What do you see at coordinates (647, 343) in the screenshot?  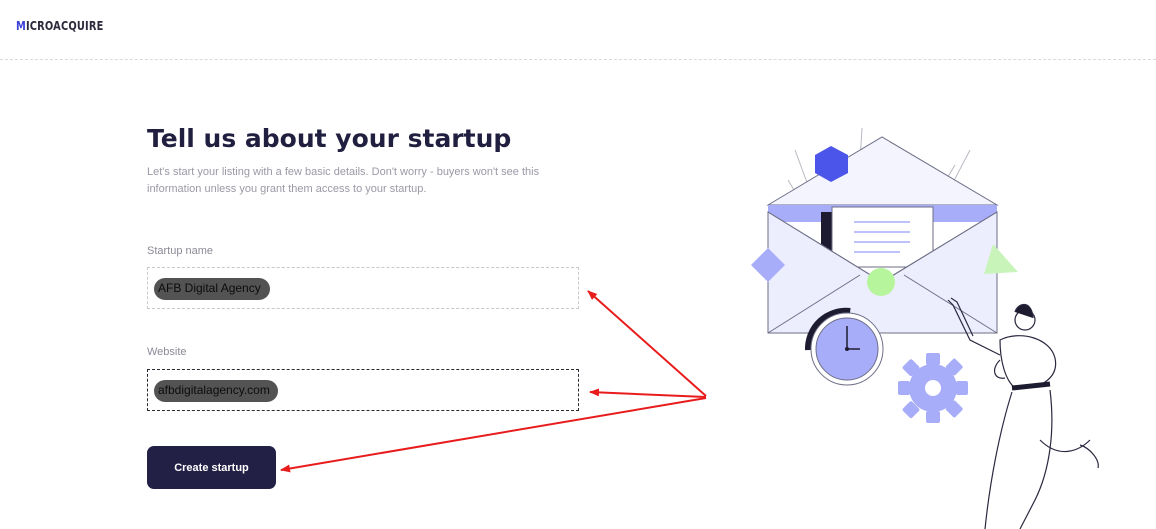 I see `arrow-to-startup-name` at bounding box center [647, 343].